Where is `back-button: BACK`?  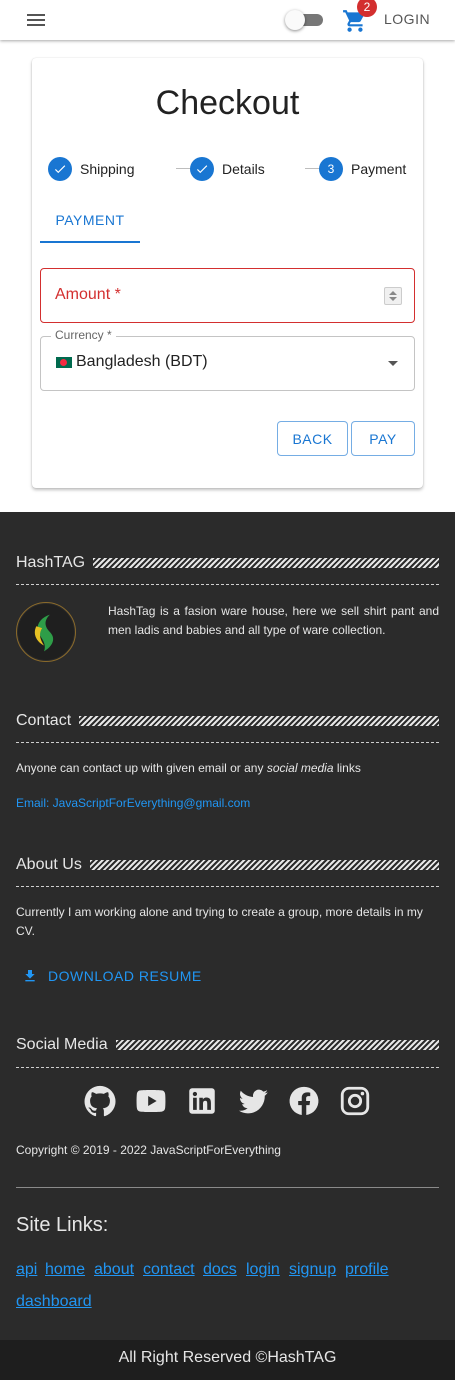 back-button: BACK is located at coordinates (312, 438).